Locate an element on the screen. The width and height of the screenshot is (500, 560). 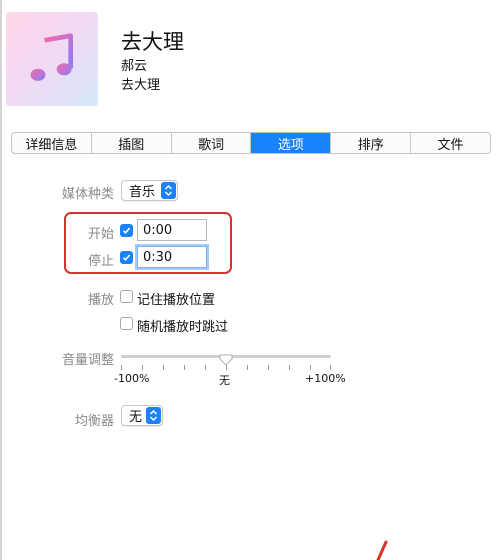
window-edge is located at coordinates (1, 280).